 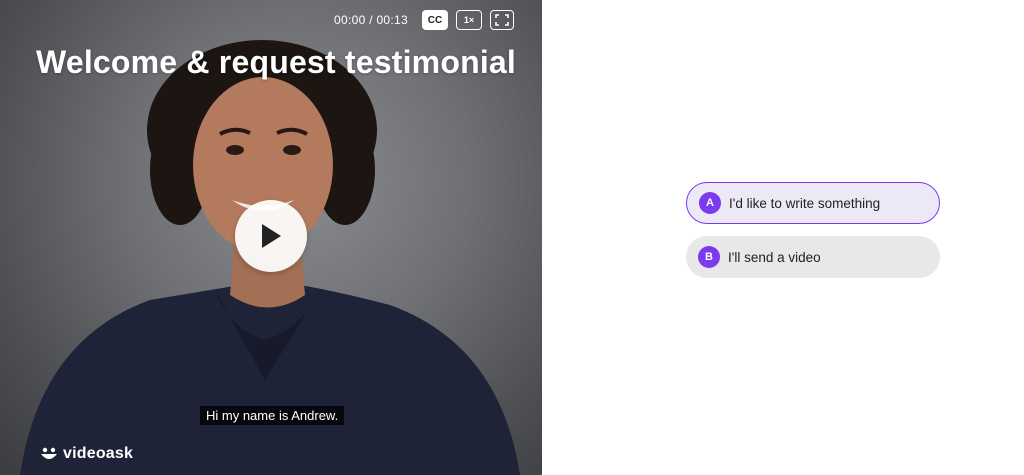 I want to click on smile-logo-icon, so click(x=49, y=453).